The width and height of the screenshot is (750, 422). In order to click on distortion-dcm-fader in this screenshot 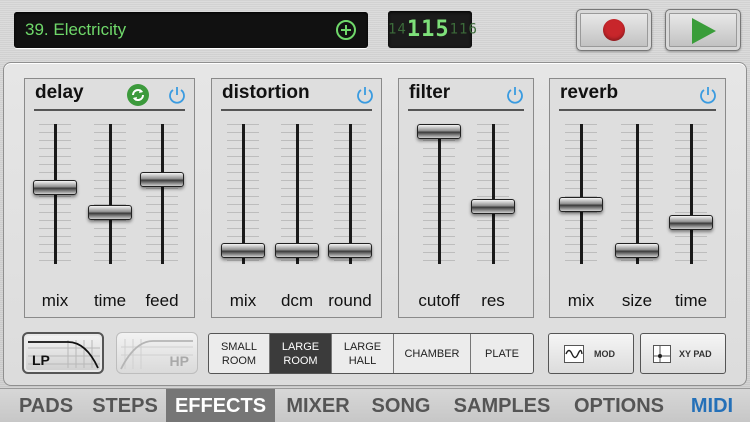, I will do `click(297, 194)`.